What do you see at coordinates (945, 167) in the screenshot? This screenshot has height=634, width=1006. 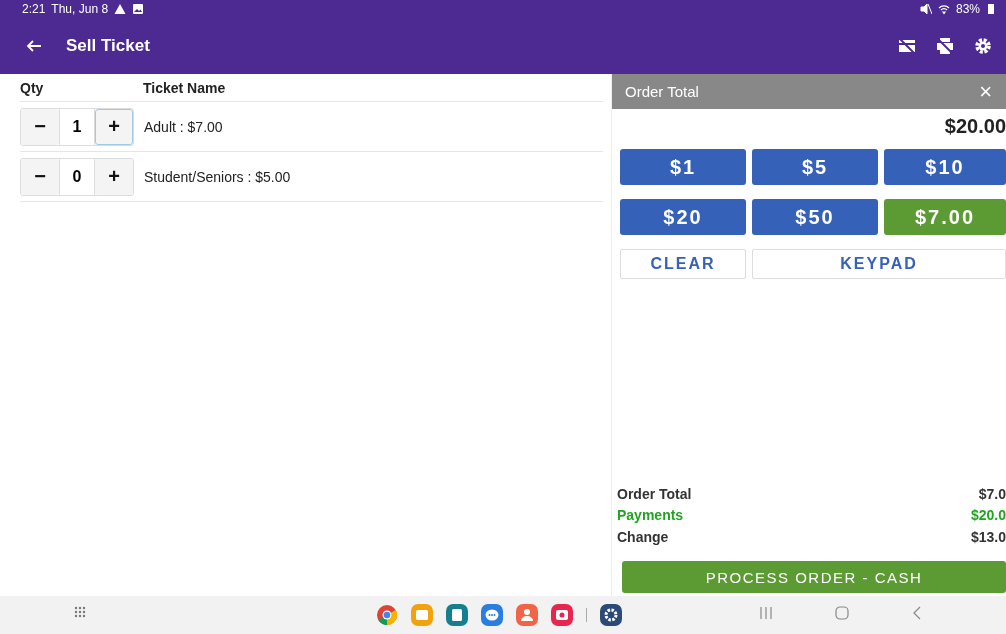 I see `cash-amount-button: $10` at bounding box center [945, 167].